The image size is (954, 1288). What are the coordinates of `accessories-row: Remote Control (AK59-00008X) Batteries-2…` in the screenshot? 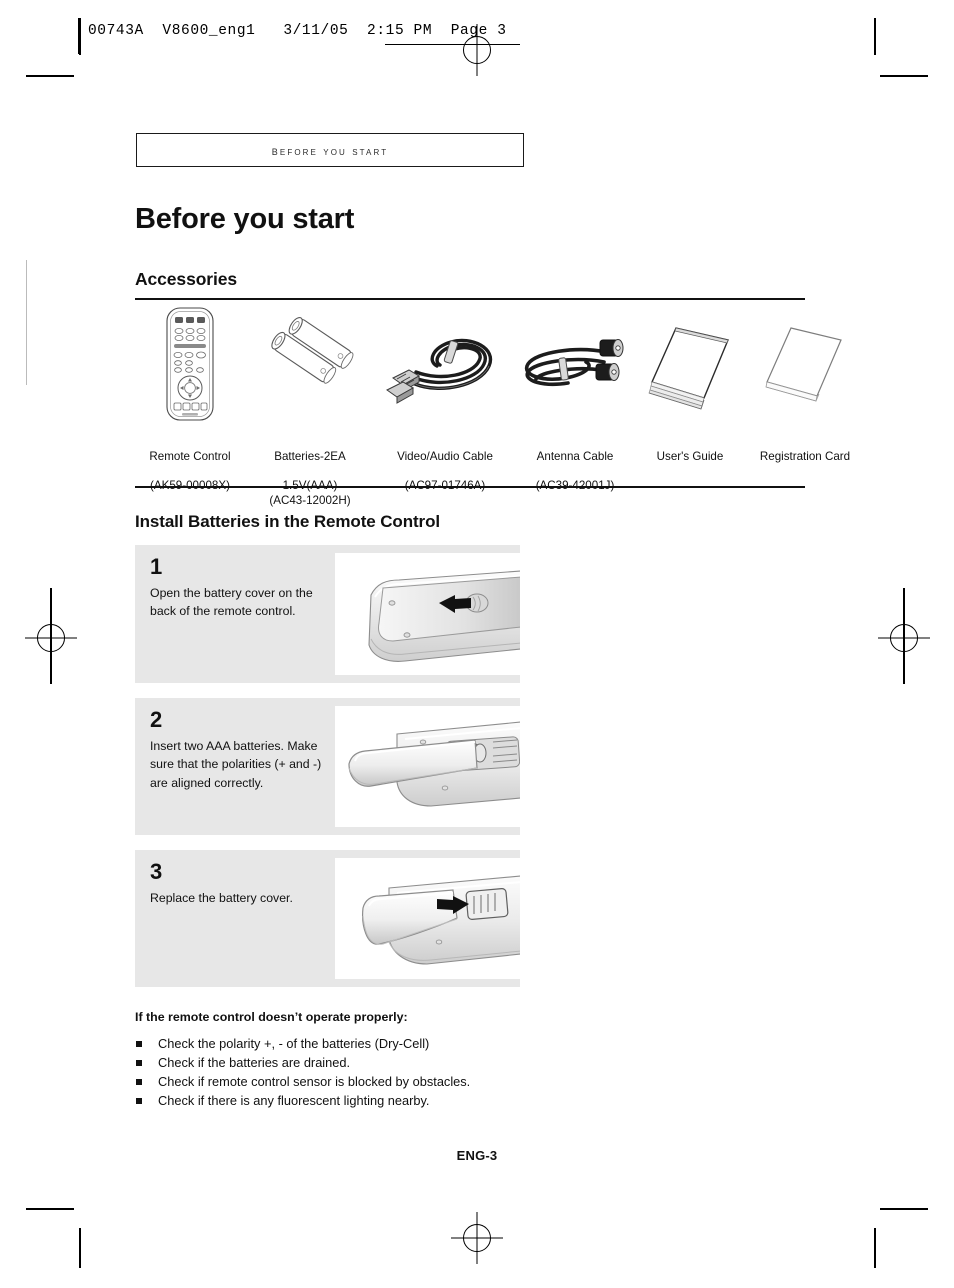 It's located at (492, 406).